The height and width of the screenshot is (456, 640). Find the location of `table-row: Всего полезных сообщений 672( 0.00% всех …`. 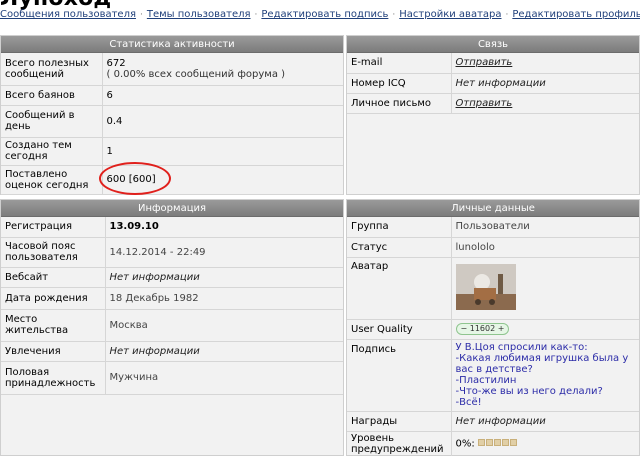

table-row: Всего полезных сообщений 672( 0.00% всех … is located at coordinates (172, 69).